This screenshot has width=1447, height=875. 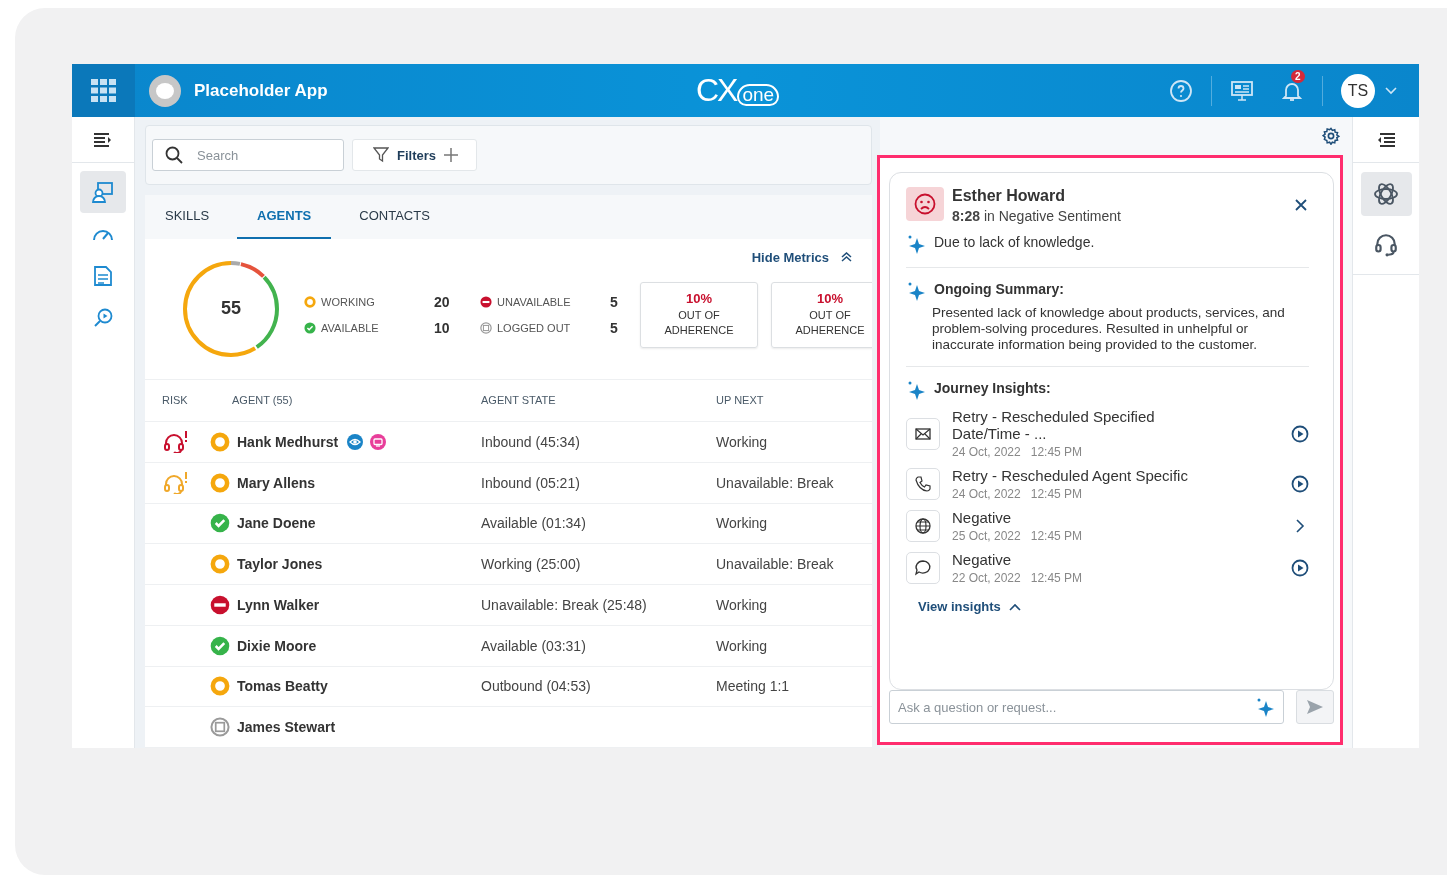 What do you see at coordinates (280, 564) in the screenshot?
I see `agent-name: Taylor Jones` at bounding box center [280, 564].